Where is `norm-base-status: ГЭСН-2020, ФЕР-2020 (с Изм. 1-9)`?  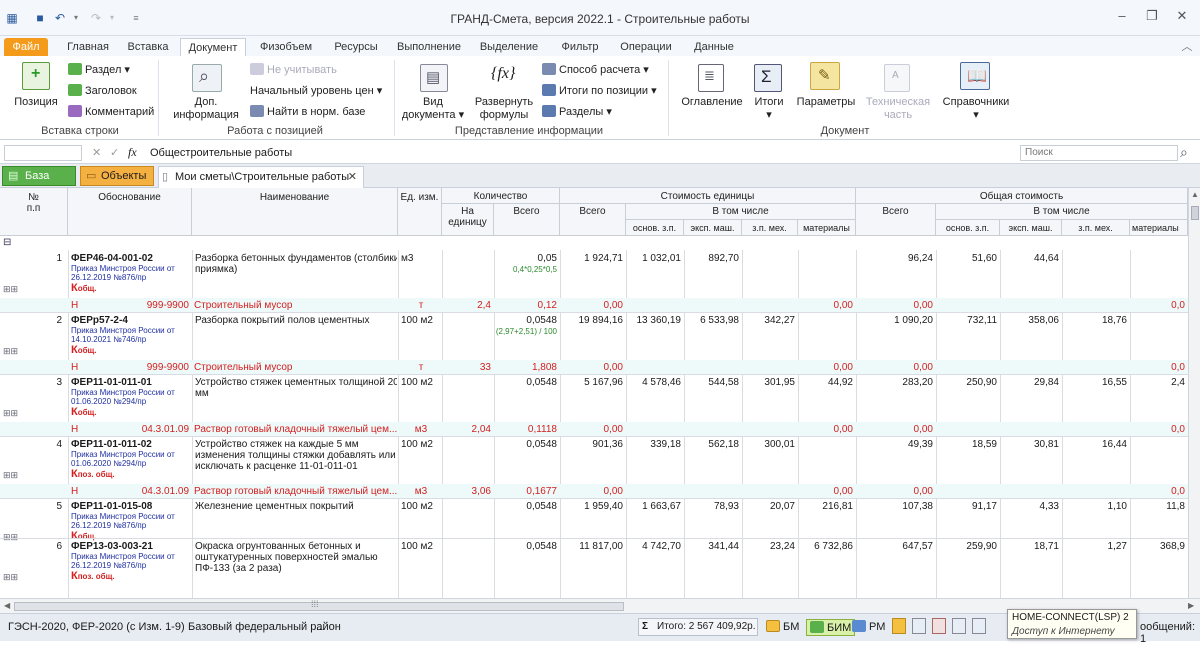 norm-base-status: ГЭСН-2020, ФЕР-2020 (с Изм. 1-9) is located at coordinates (96, 627).